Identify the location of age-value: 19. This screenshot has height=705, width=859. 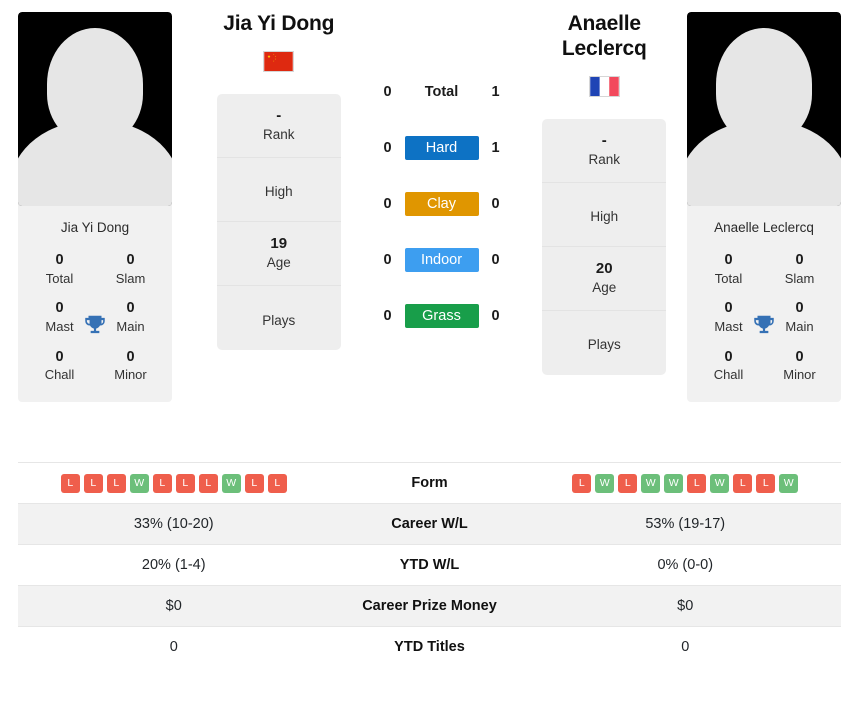
(279, 244).